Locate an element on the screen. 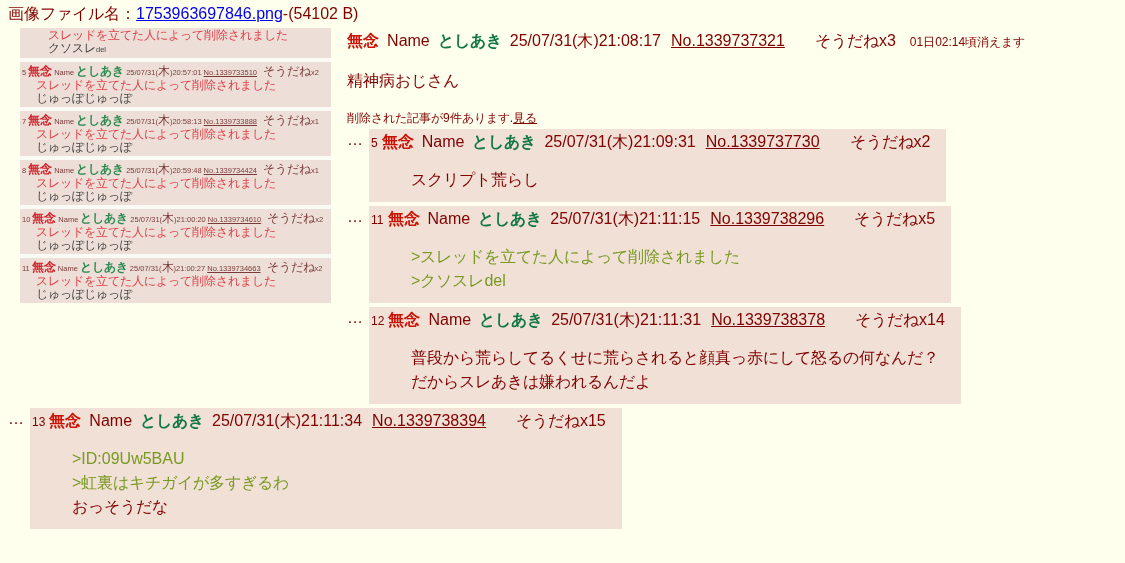 This screenshot has height=563, width=1125. post-date: 25/07/31(木)21:11:34 is located at coordinates (287, 421).